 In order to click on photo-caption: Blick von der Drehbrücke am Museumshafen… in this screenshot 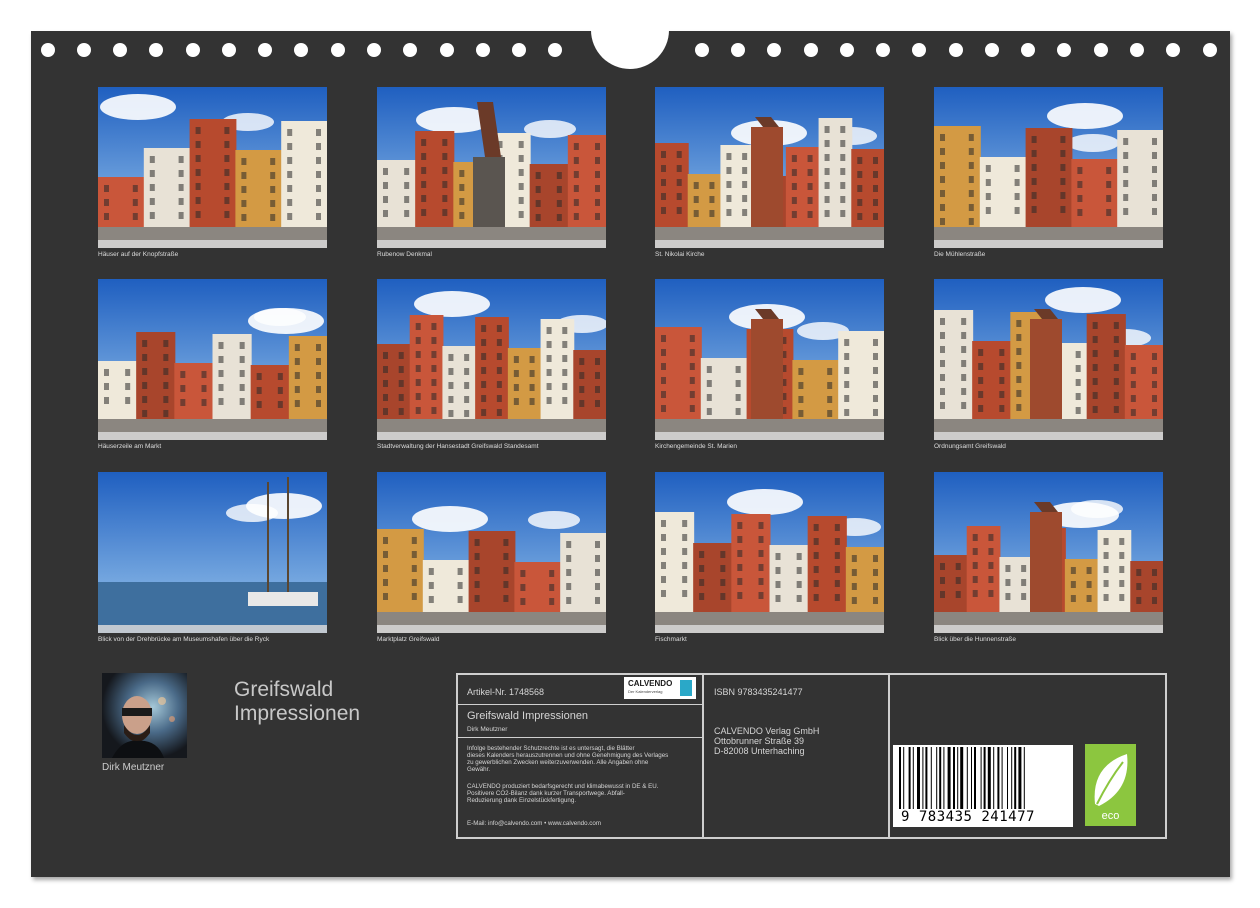, I will do `click(184, 639)`.